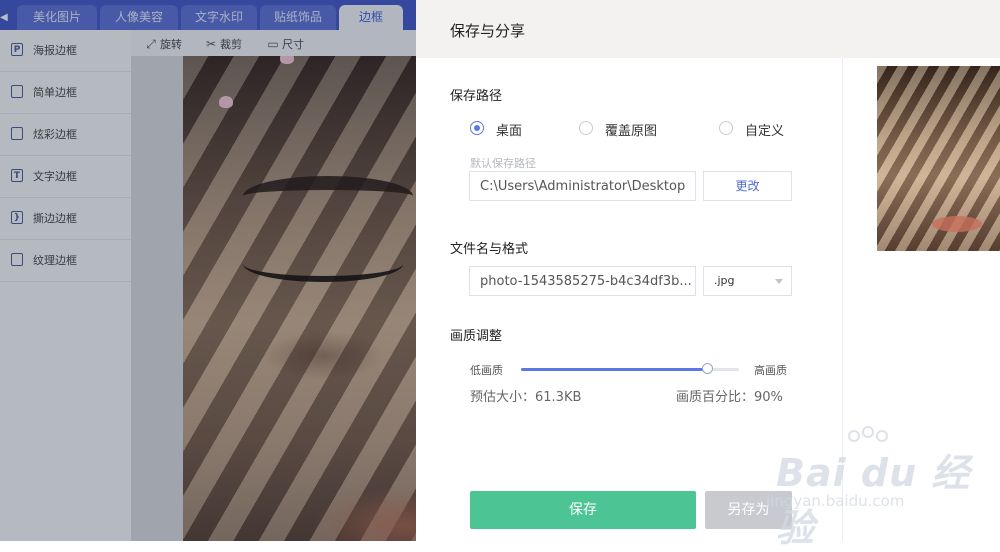 This screenshot has height=552, width=1000. What do you see at coordinates (509, 131) in the screenshot?
I see `radio-desktop-label: 桌面` at bounding box center [509, 131].